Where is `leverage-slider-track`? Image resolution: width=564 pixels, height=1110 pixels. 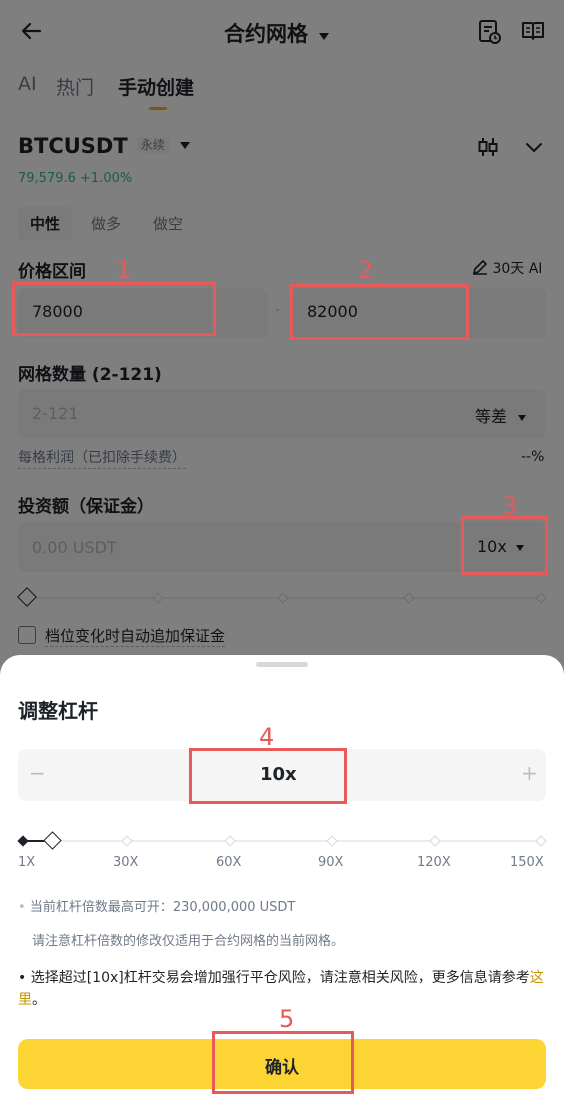 leverage-slider-track is located at coordinates (283, 841).